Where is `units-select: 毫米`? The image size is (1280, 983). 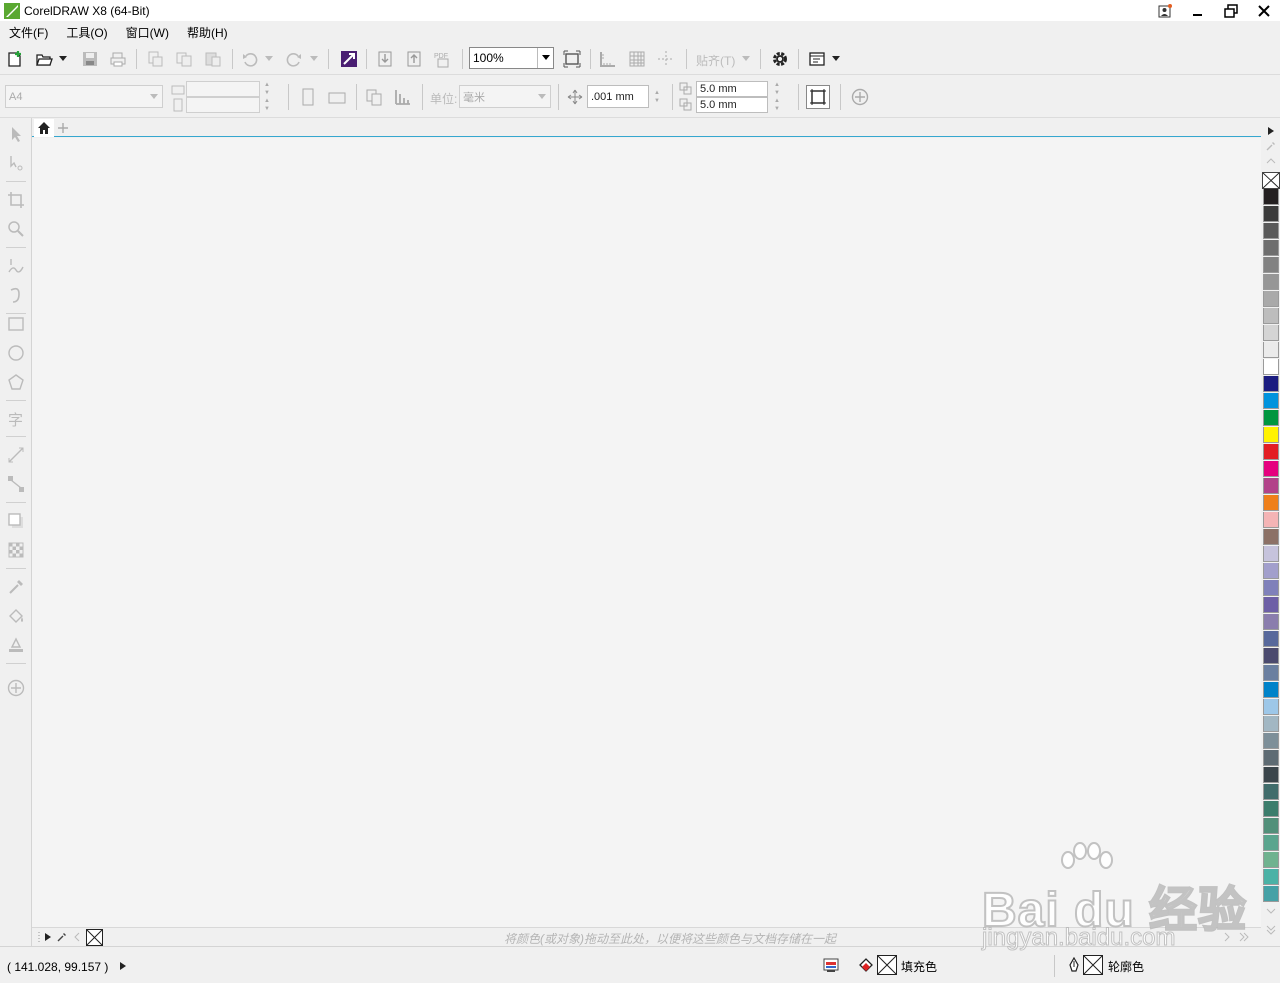
units-select: 毫米 is located at coordinates (505, 96).